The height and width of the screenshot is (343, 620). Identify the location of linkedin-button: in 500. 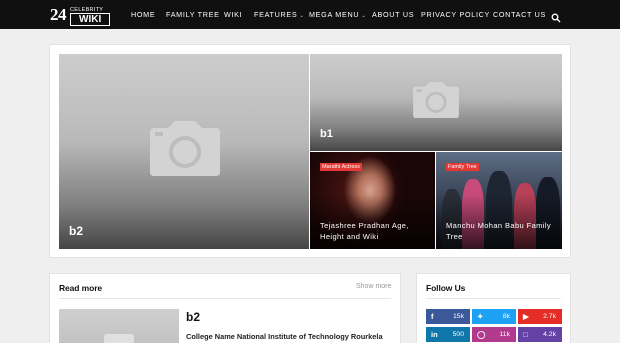
(448, 334).